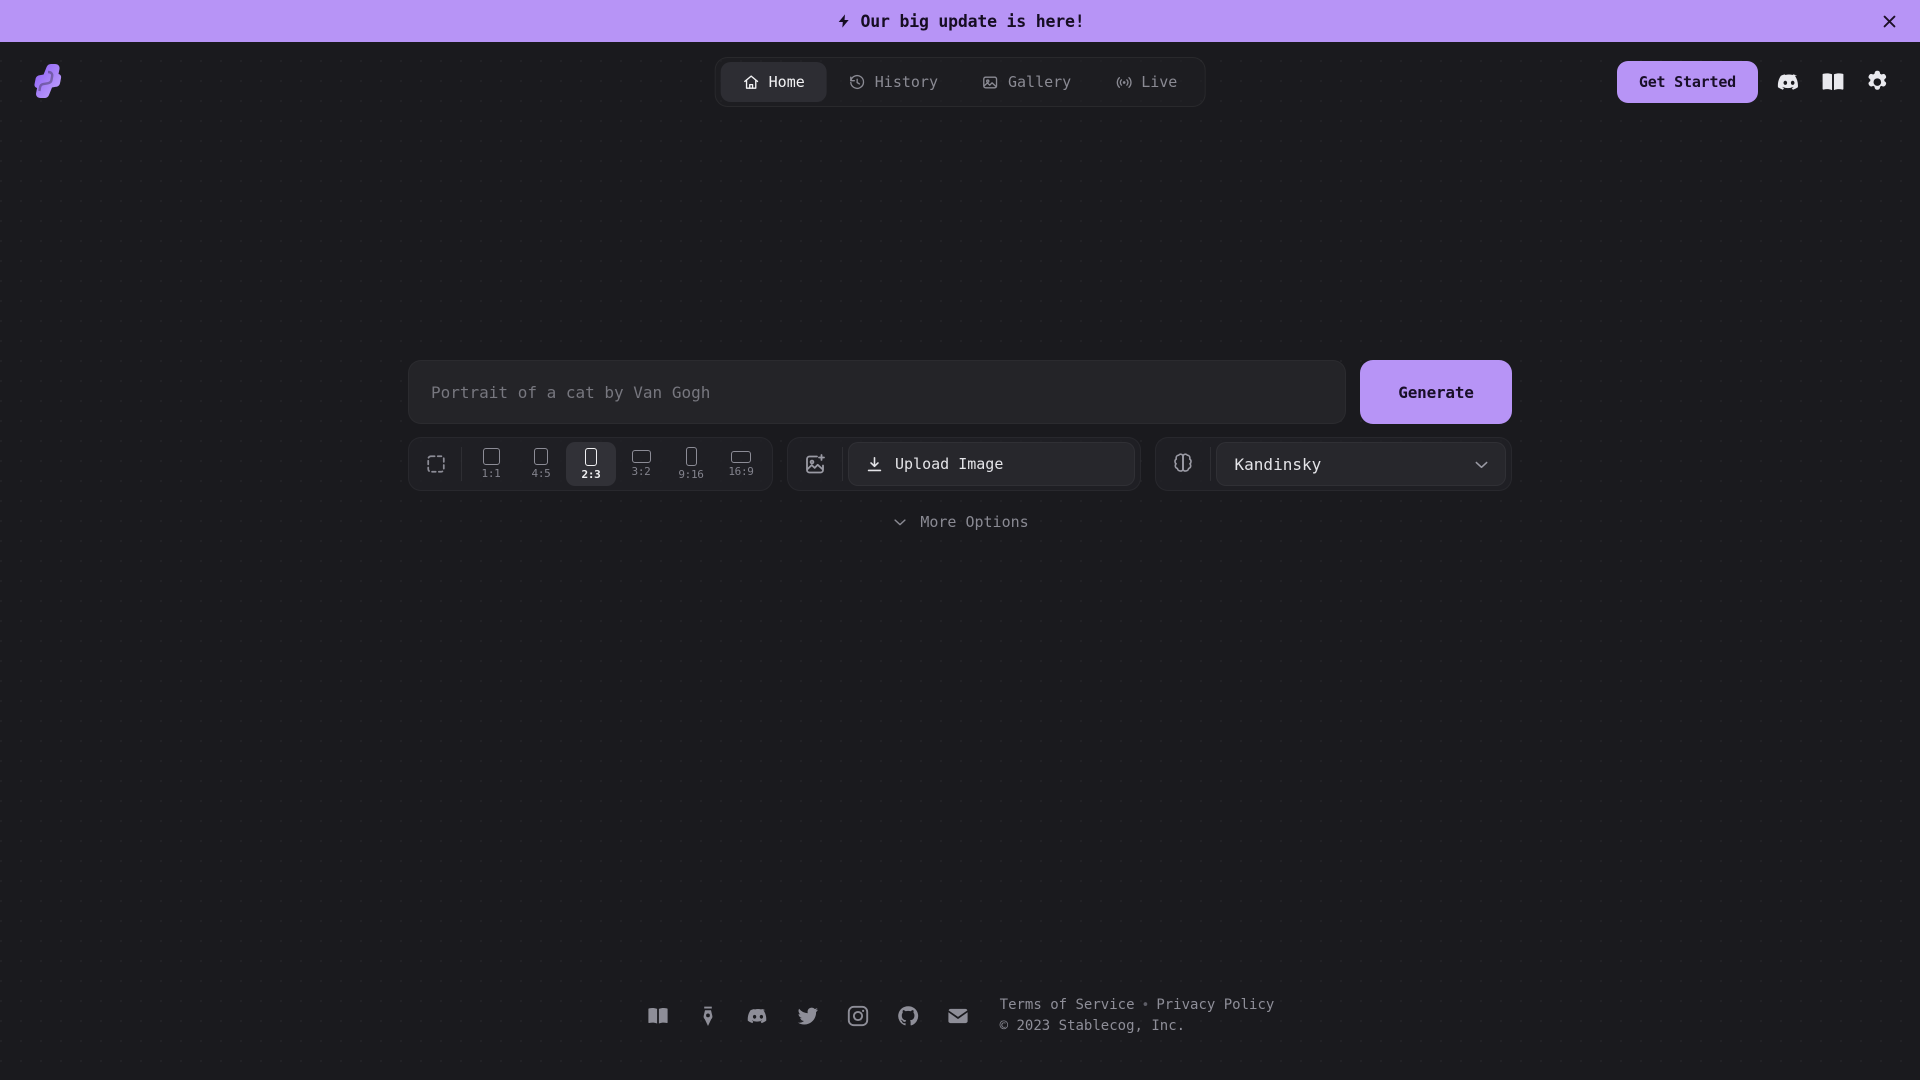  I want to click on aspect-option-4-5: 4:5, so click(541, 464).